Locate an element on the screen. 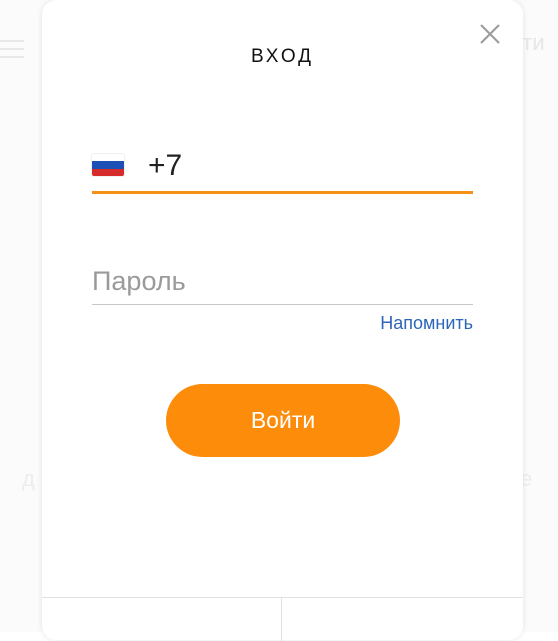  bottom-bar is located at coordinates (282, 619).